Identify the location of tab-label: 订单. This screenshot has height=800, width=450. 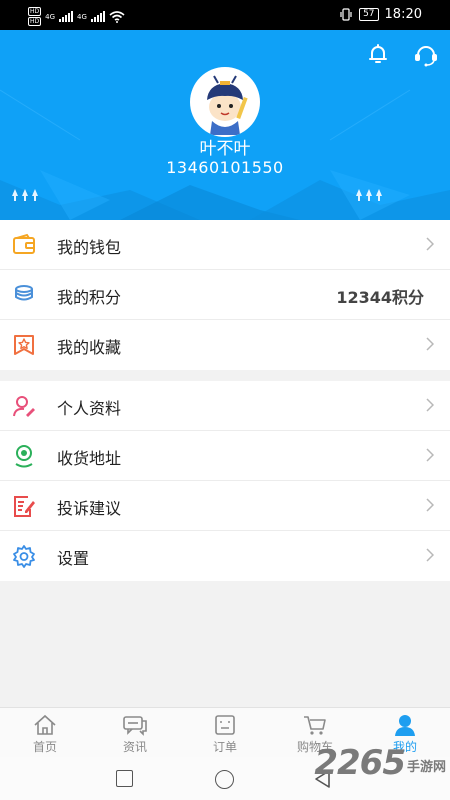
(224, 747).